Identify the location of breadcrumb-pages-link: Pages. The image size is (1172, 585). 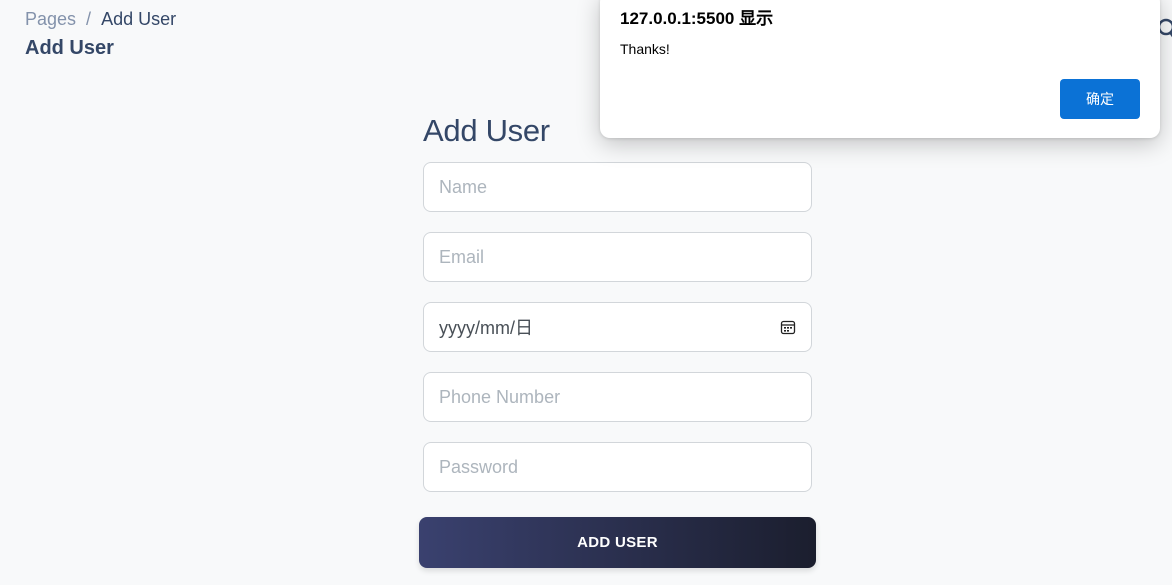
(50, 19).